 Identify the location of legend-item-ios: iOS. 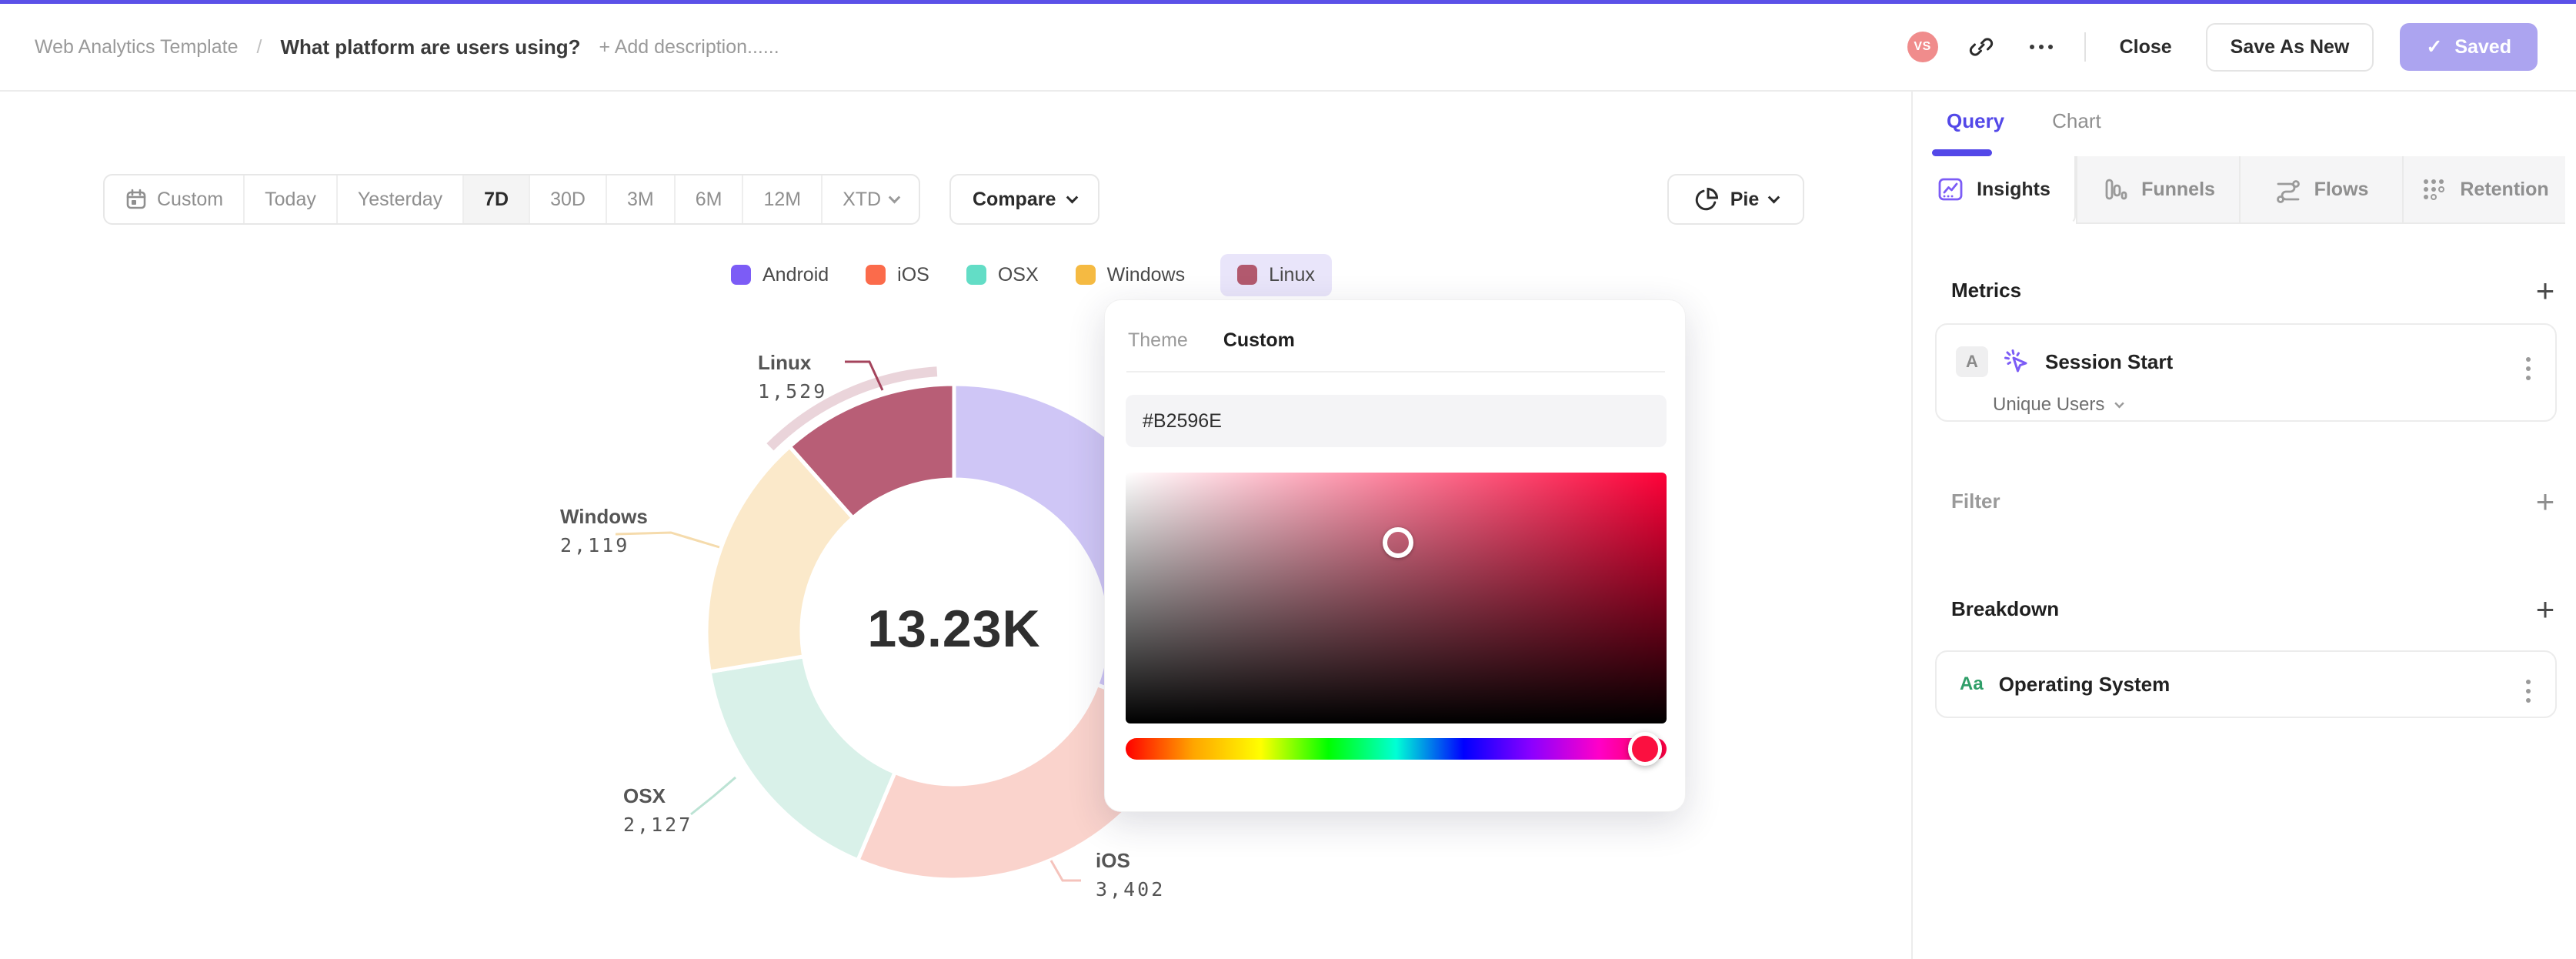
(898, 275).